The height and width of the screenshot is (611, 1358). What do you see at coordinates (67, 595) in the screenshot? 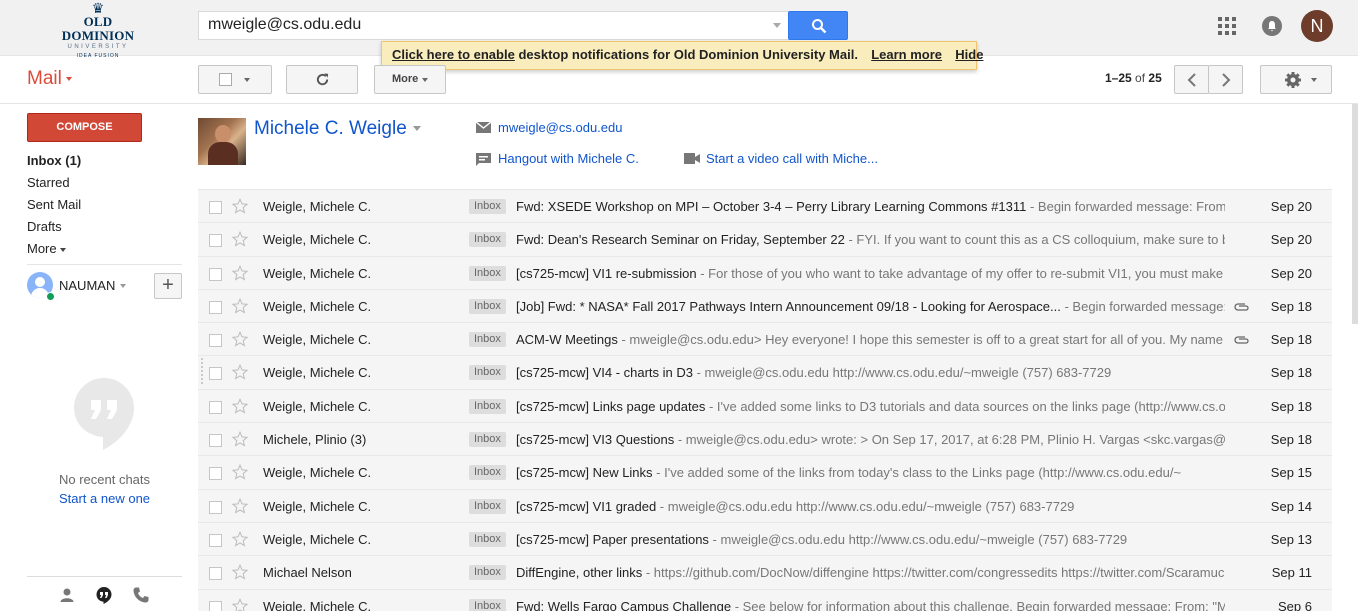
I see `person-icon` at bounding box center [67, 595].